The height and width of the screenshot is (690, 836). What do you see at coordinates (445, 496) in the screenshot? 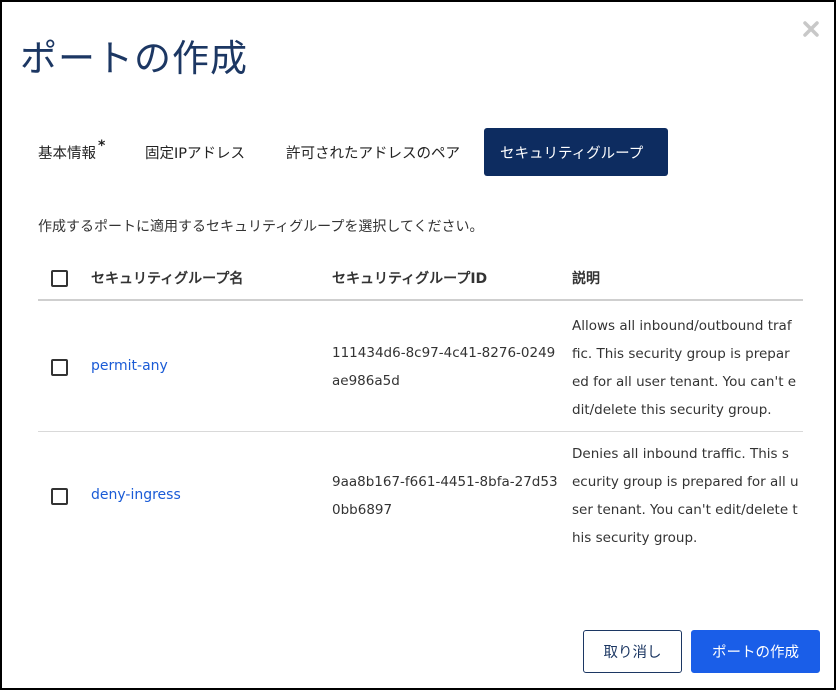
I see `security-group-id: 9aa8b167-f661-4451-8bfa-27d53 0bb6897` at bounding box center [445, 496].